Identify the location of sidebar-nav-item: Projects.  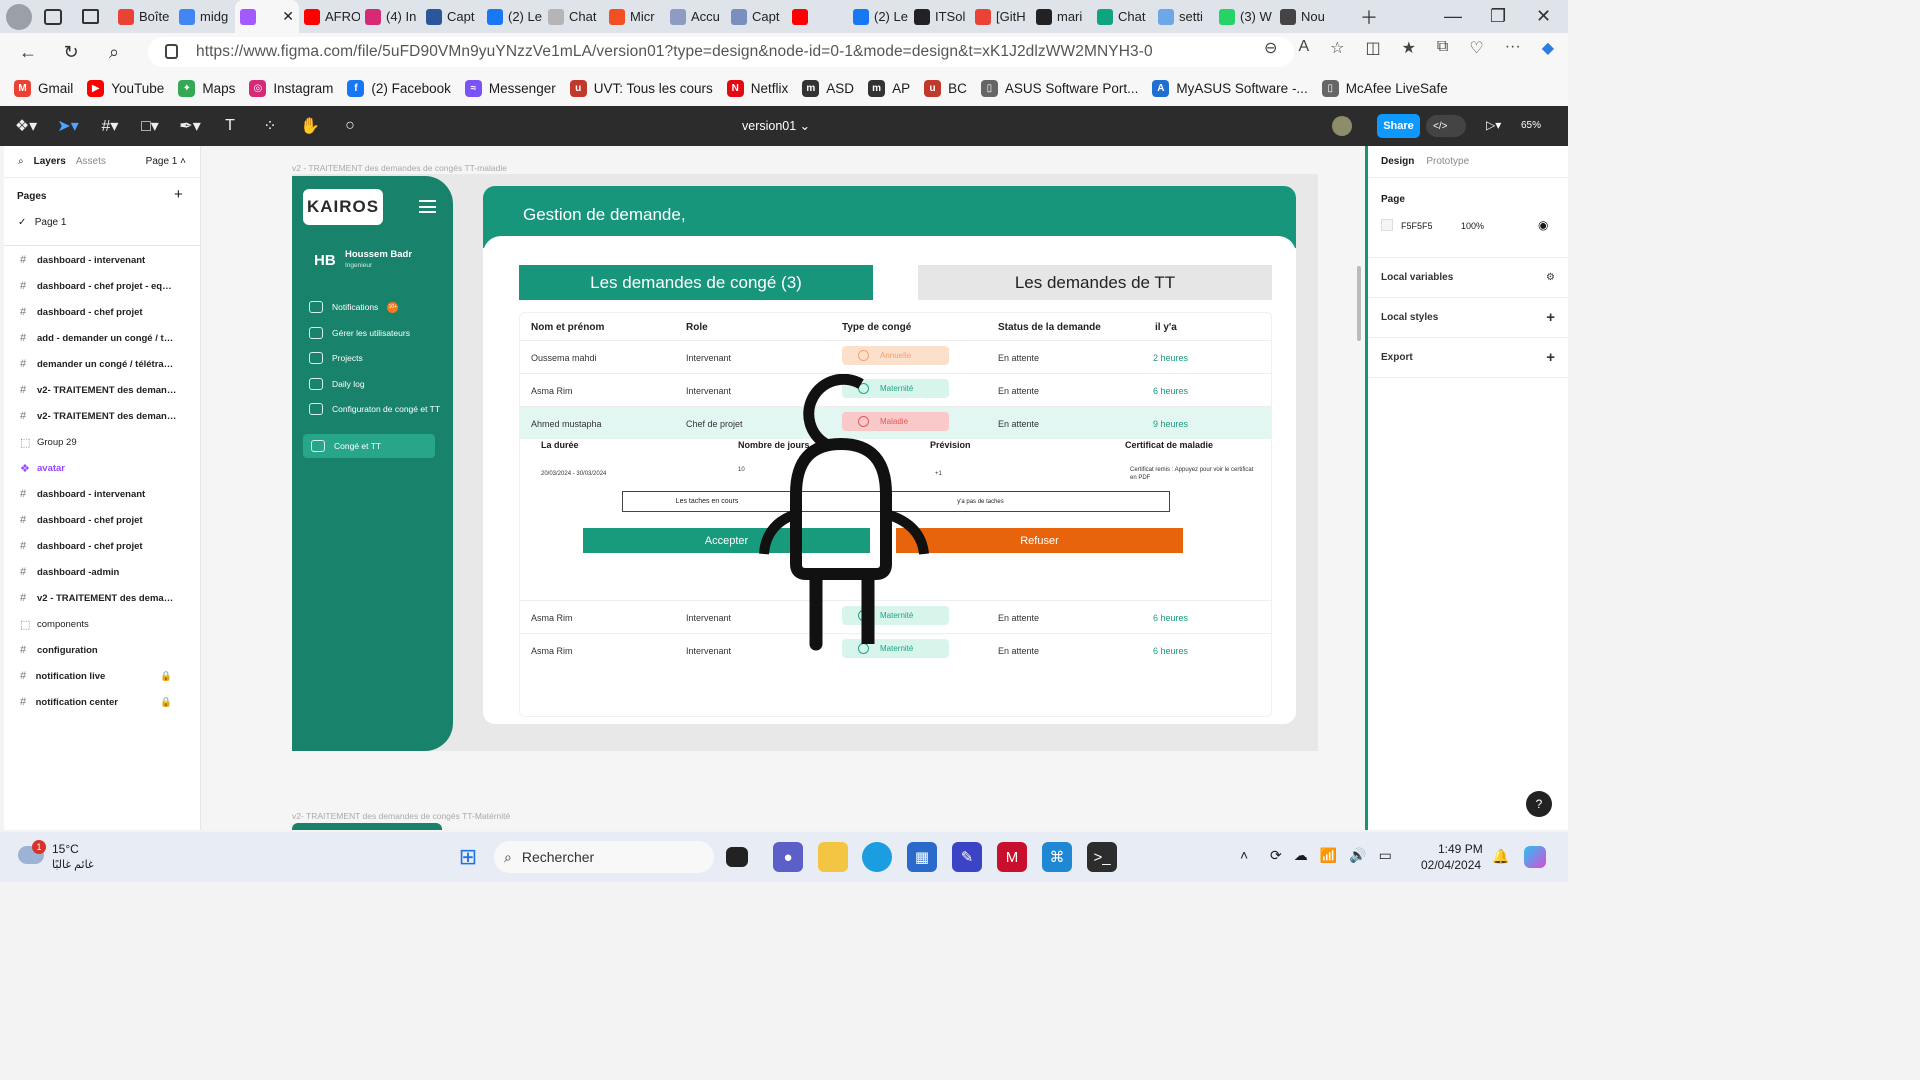
(336, 358).